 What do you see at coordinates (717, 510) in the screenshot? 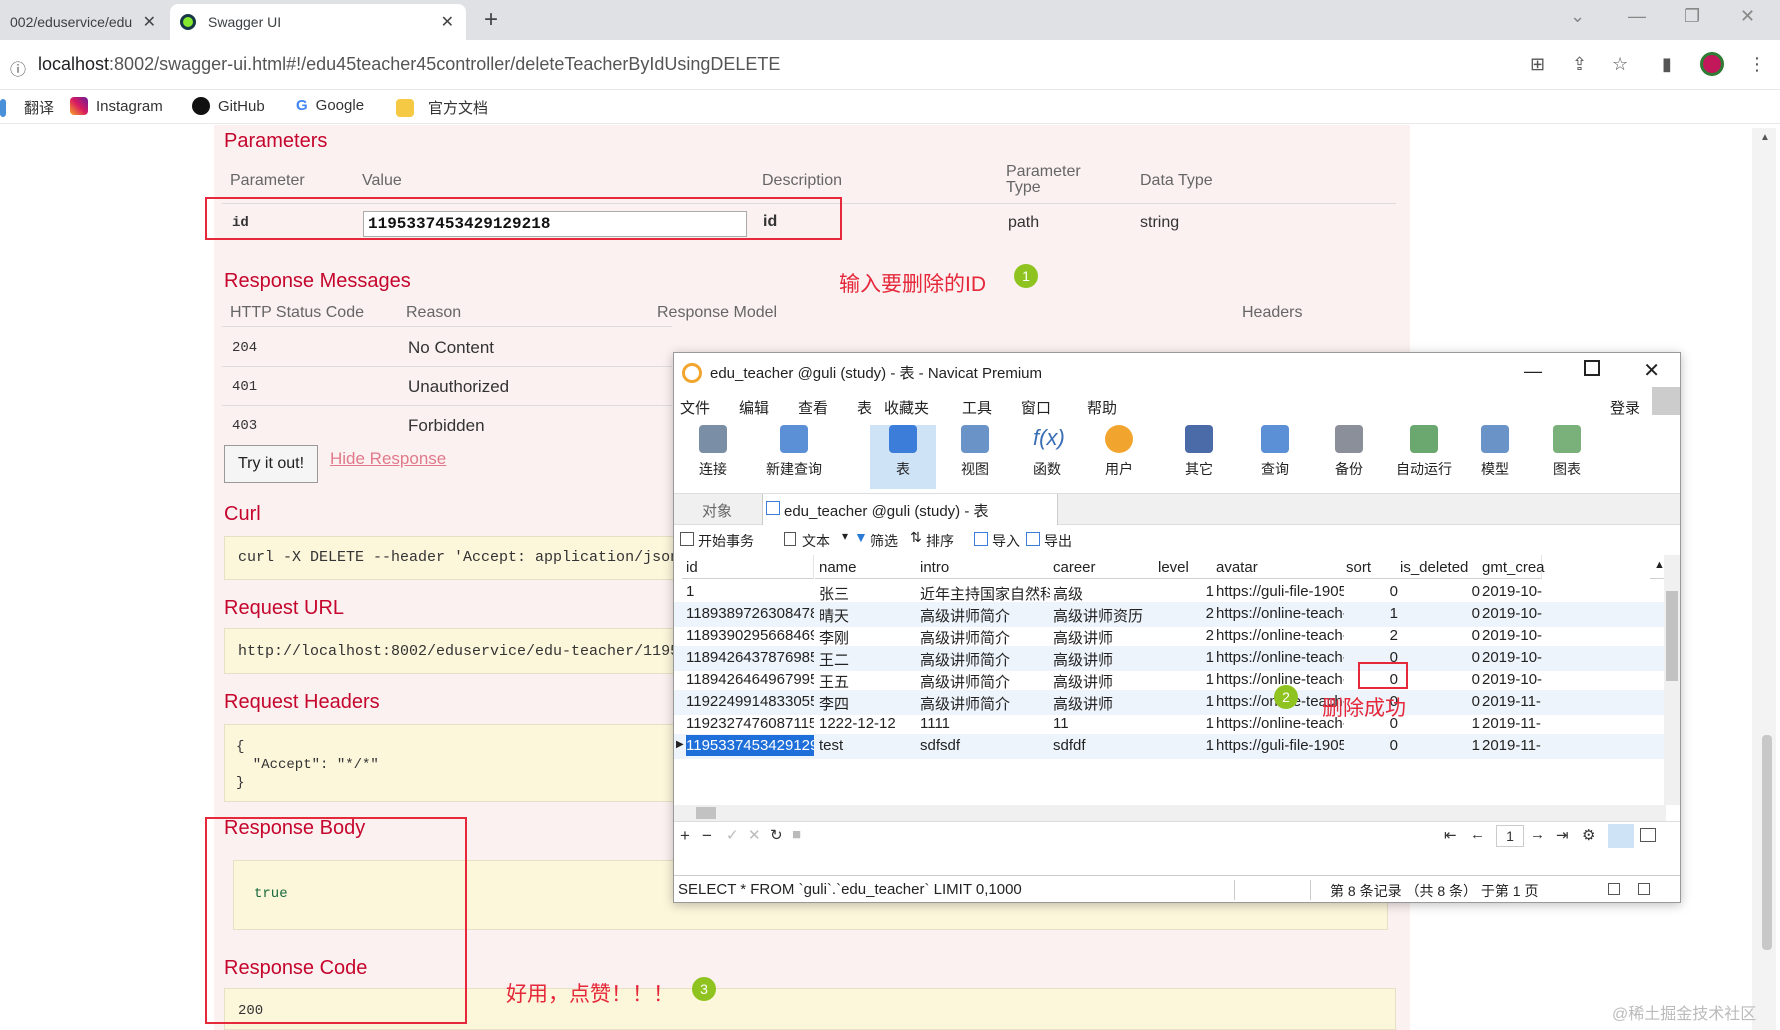
I see `tab-objects: 对象` at bounding box center [717, 510].